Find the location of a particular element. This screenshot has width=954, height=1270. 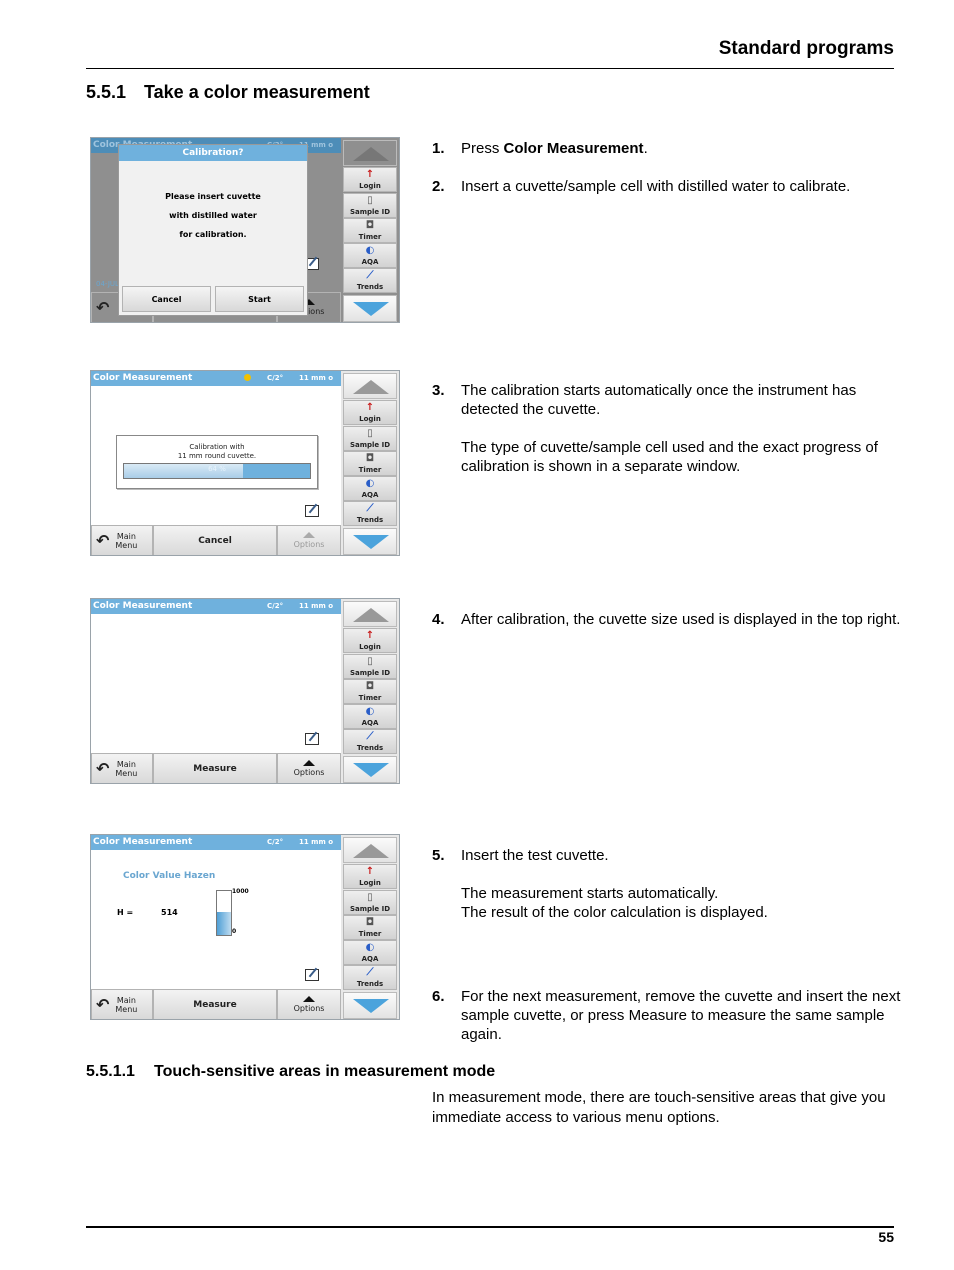

step-number: 2. is located at coordinates (438, 186).